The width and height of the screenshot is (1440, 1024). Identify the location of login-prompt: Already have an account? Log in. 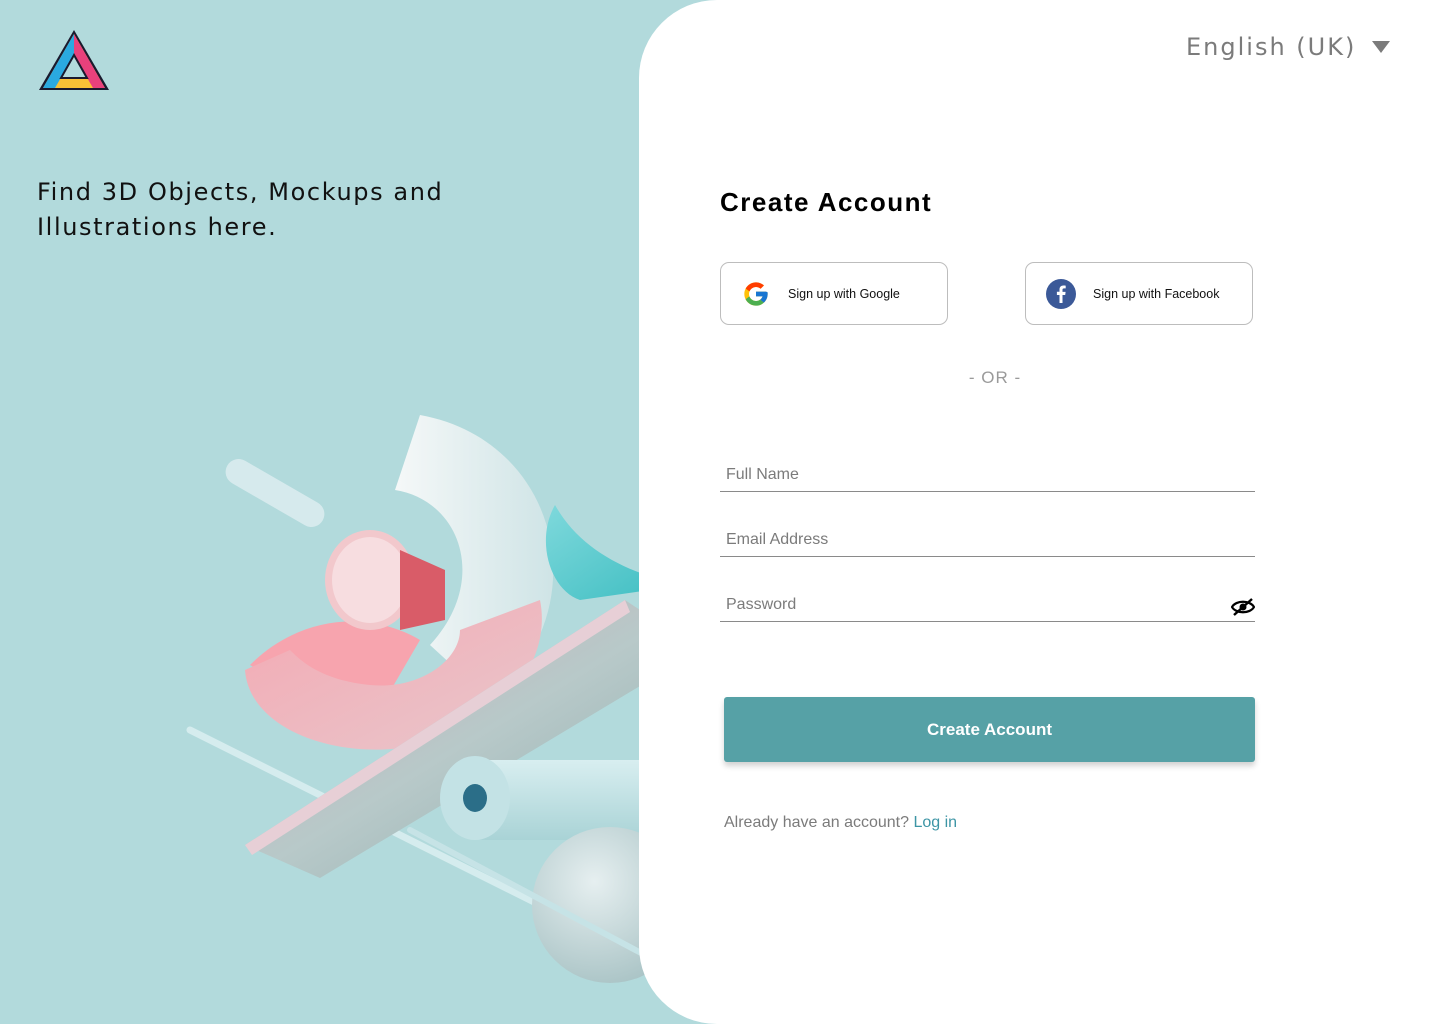
(840, 823).